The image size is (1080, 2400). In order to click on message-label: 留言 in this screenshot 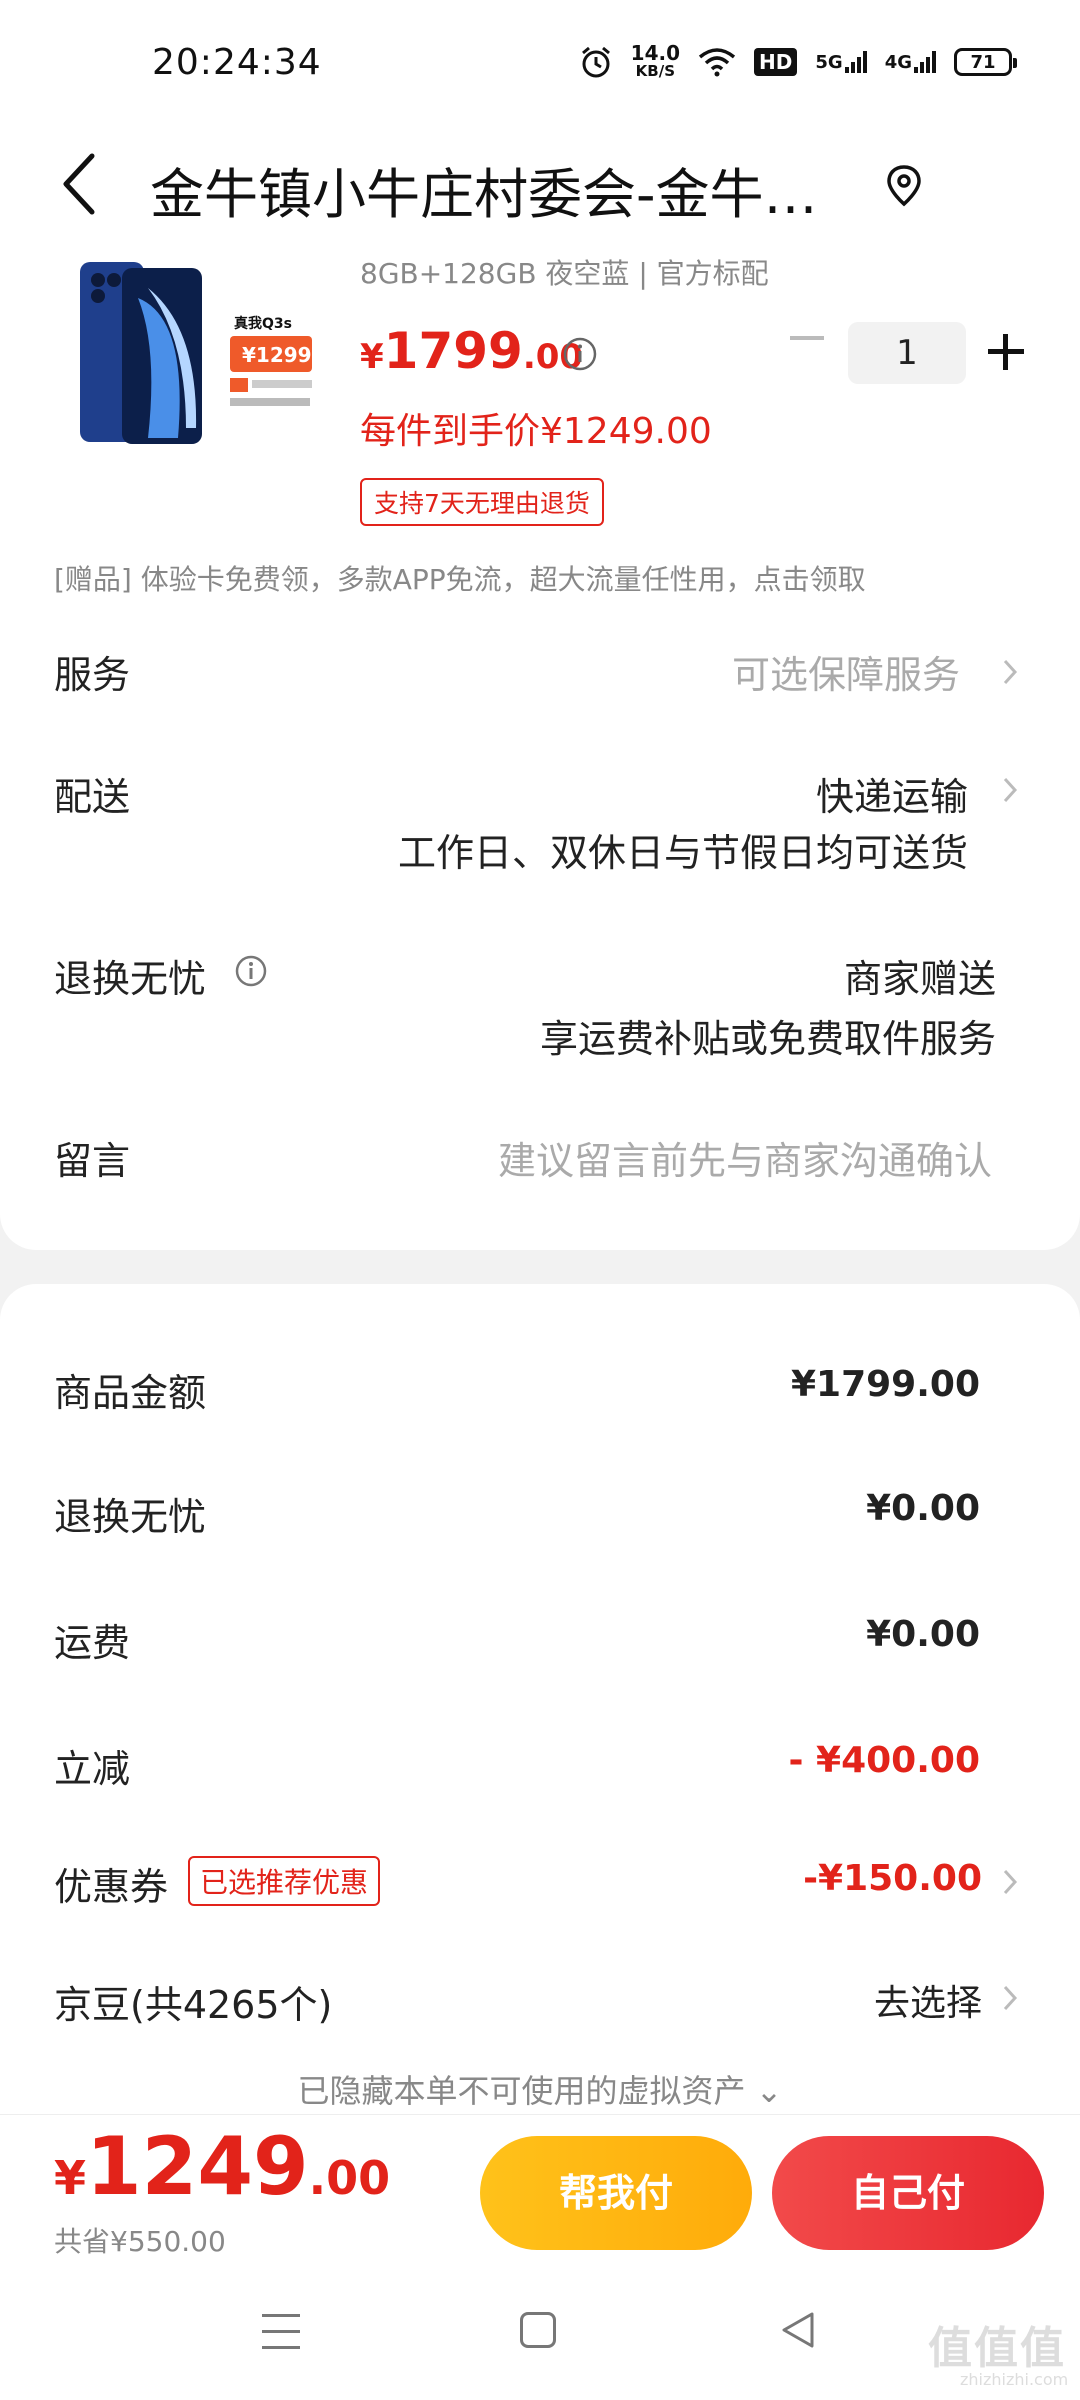, I will do `click(92, 1161)`.